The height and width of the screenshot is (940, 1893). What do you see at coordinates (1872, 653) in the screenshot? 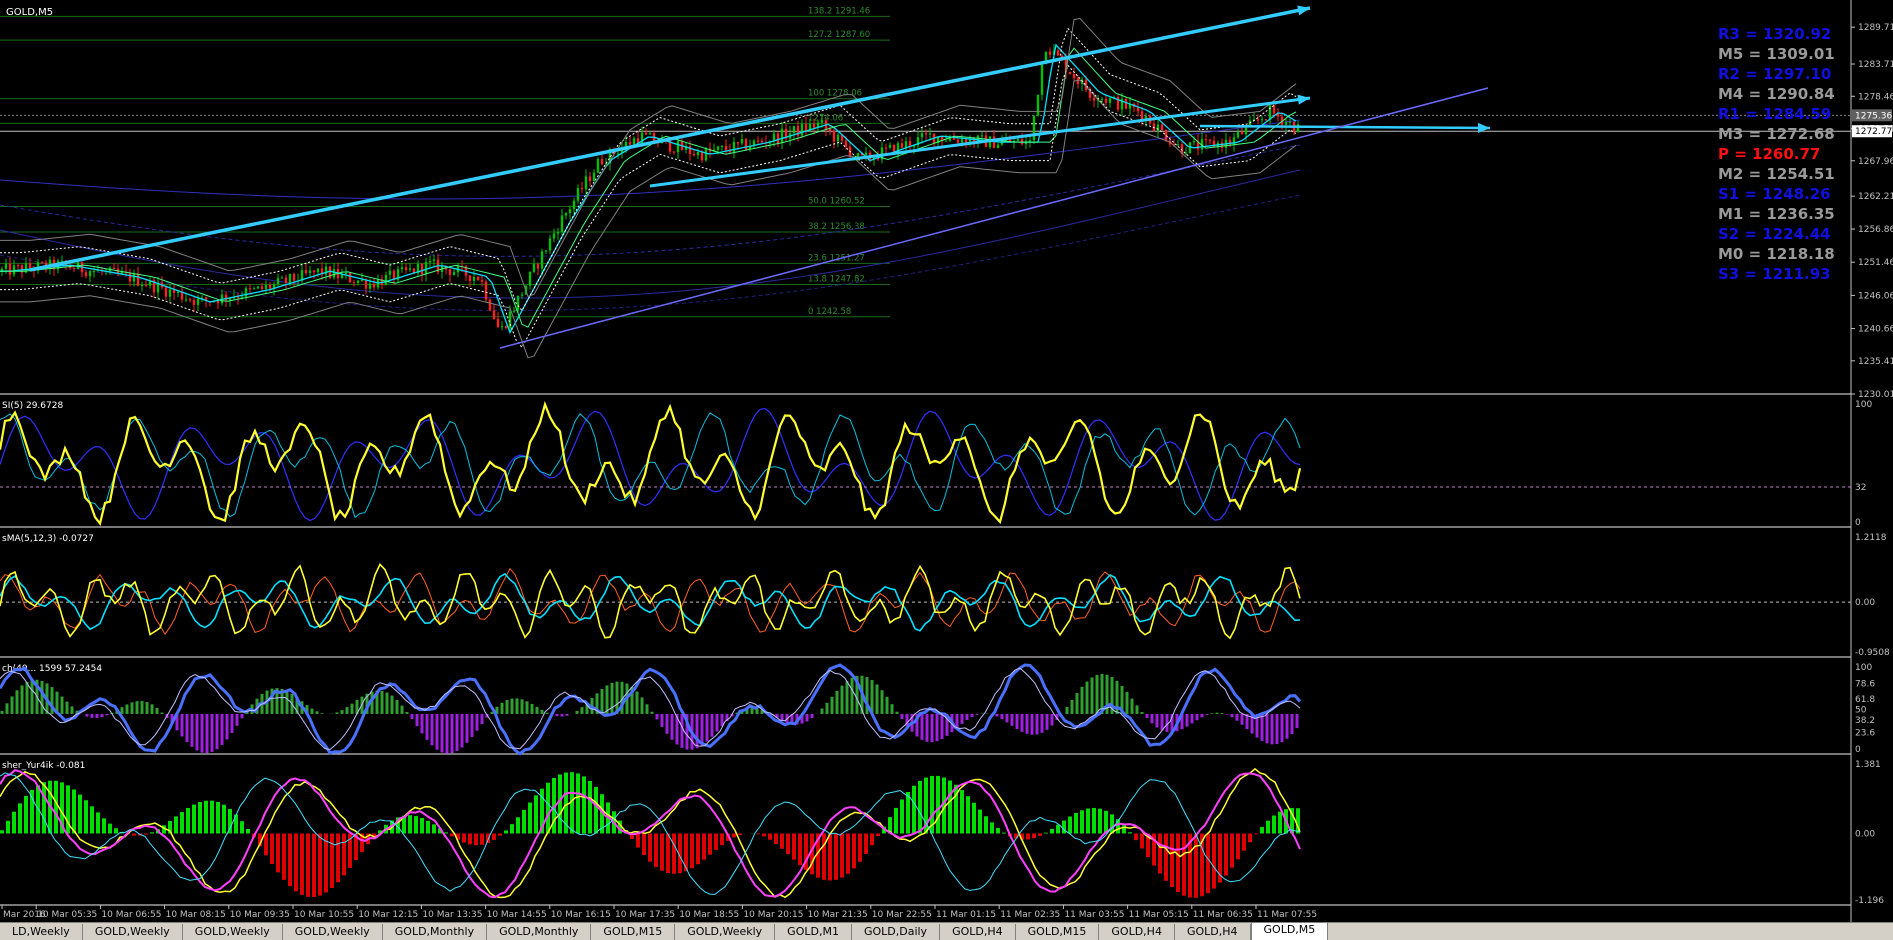
I see `indicator-tick-label: -0.9508` at bounding box center [1872, 653].